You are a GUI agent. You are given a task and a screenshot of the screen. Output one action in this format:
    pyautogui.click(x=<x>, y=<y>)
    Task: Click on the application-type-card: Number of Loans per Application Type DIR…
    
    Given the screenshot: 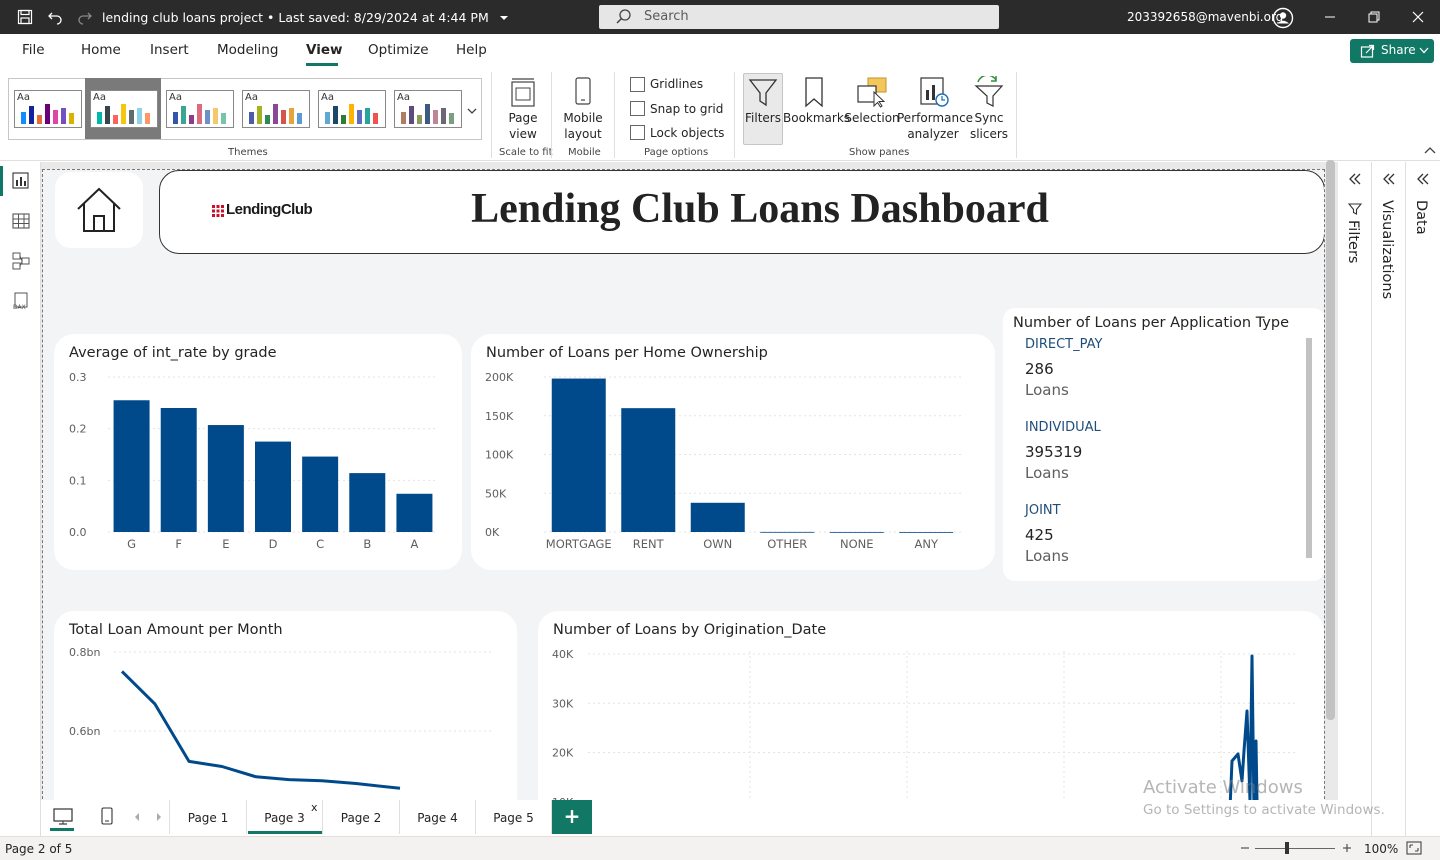 What is the action you would take?
    pyautogui.click(x=1163, y=444)
    